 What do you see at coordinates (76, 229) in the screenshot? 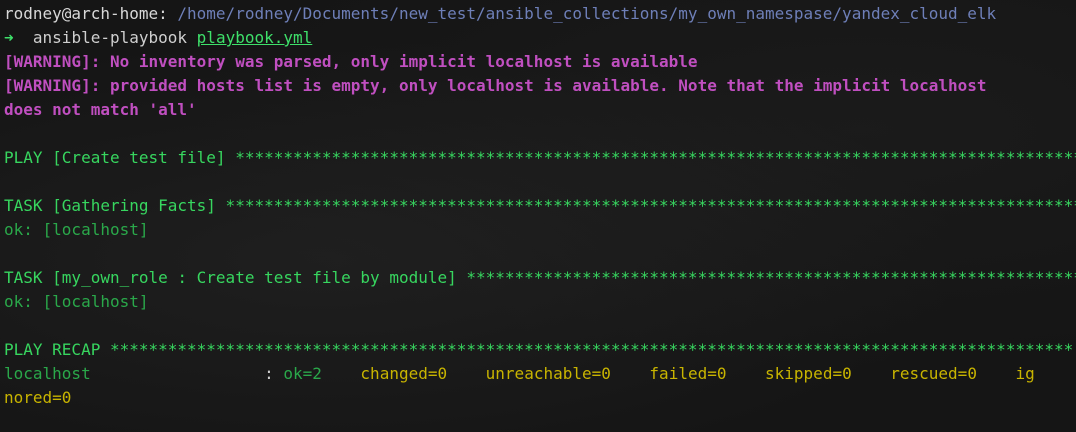
I see `task-result-gathering-facts: ok: [localhost]` at bounding box center [76, 229].